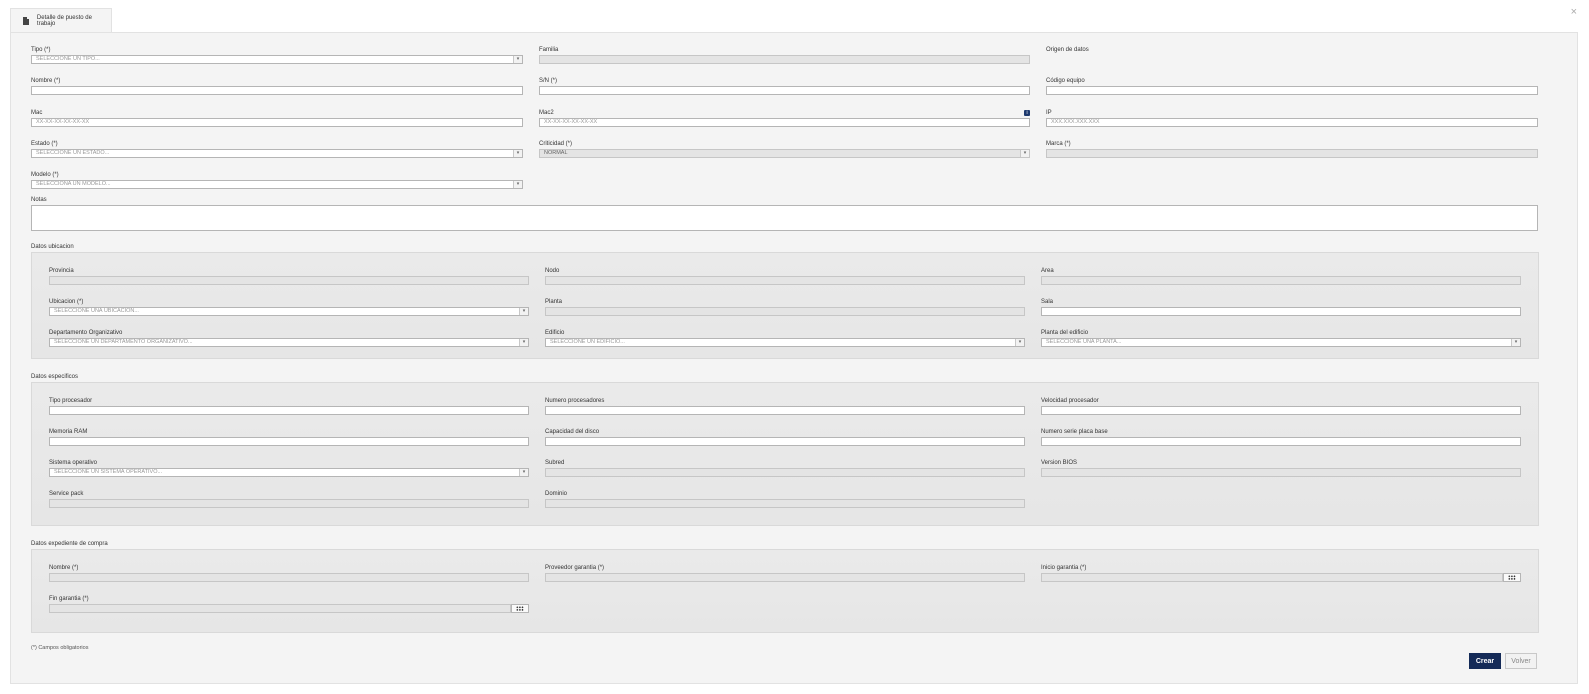 This screenshot has height=694, width=1589. What do you see at coordinates (86, 333) in the screenshot?
I see `label-departamento: Departamento Organizativo` at bounding box center [86, 333].